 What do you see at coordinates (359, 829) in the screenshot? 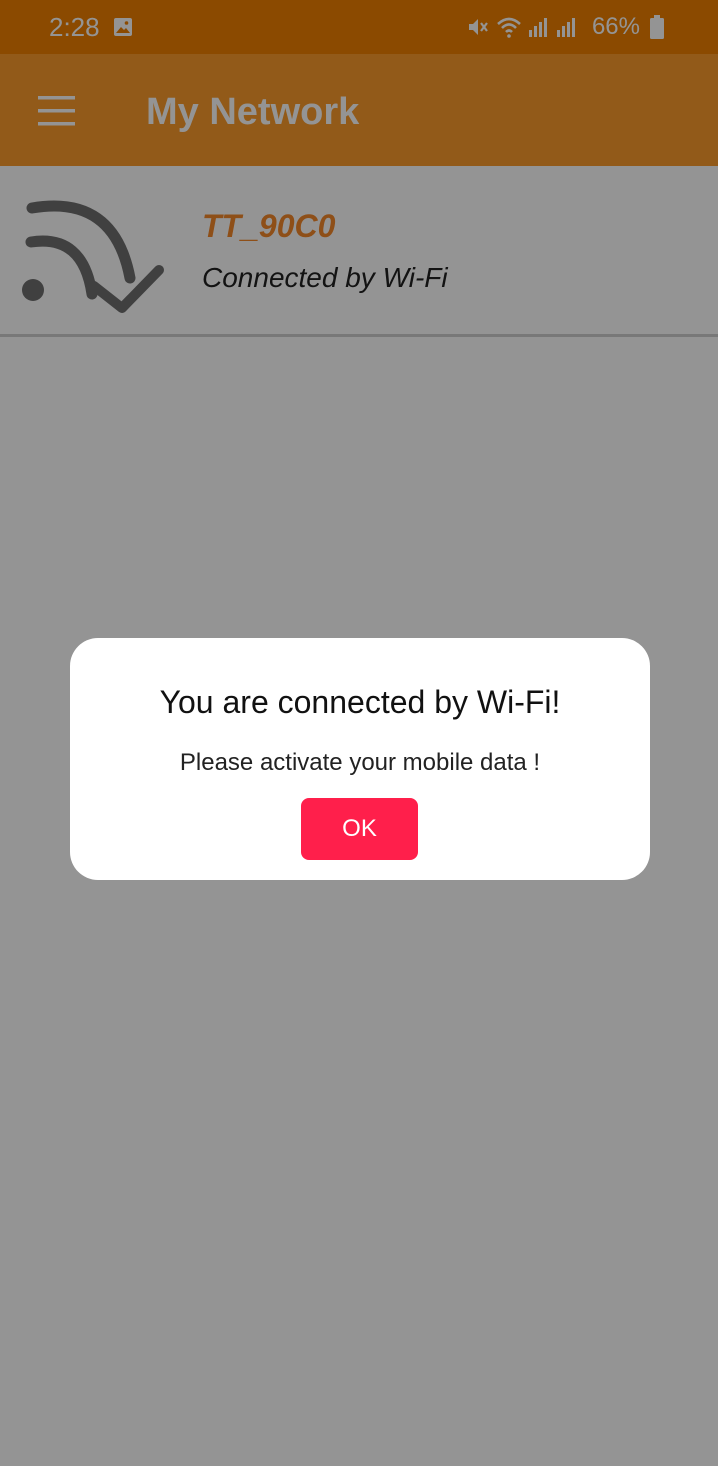
I see `ok-button: OK` at bounding box center [359, 829].